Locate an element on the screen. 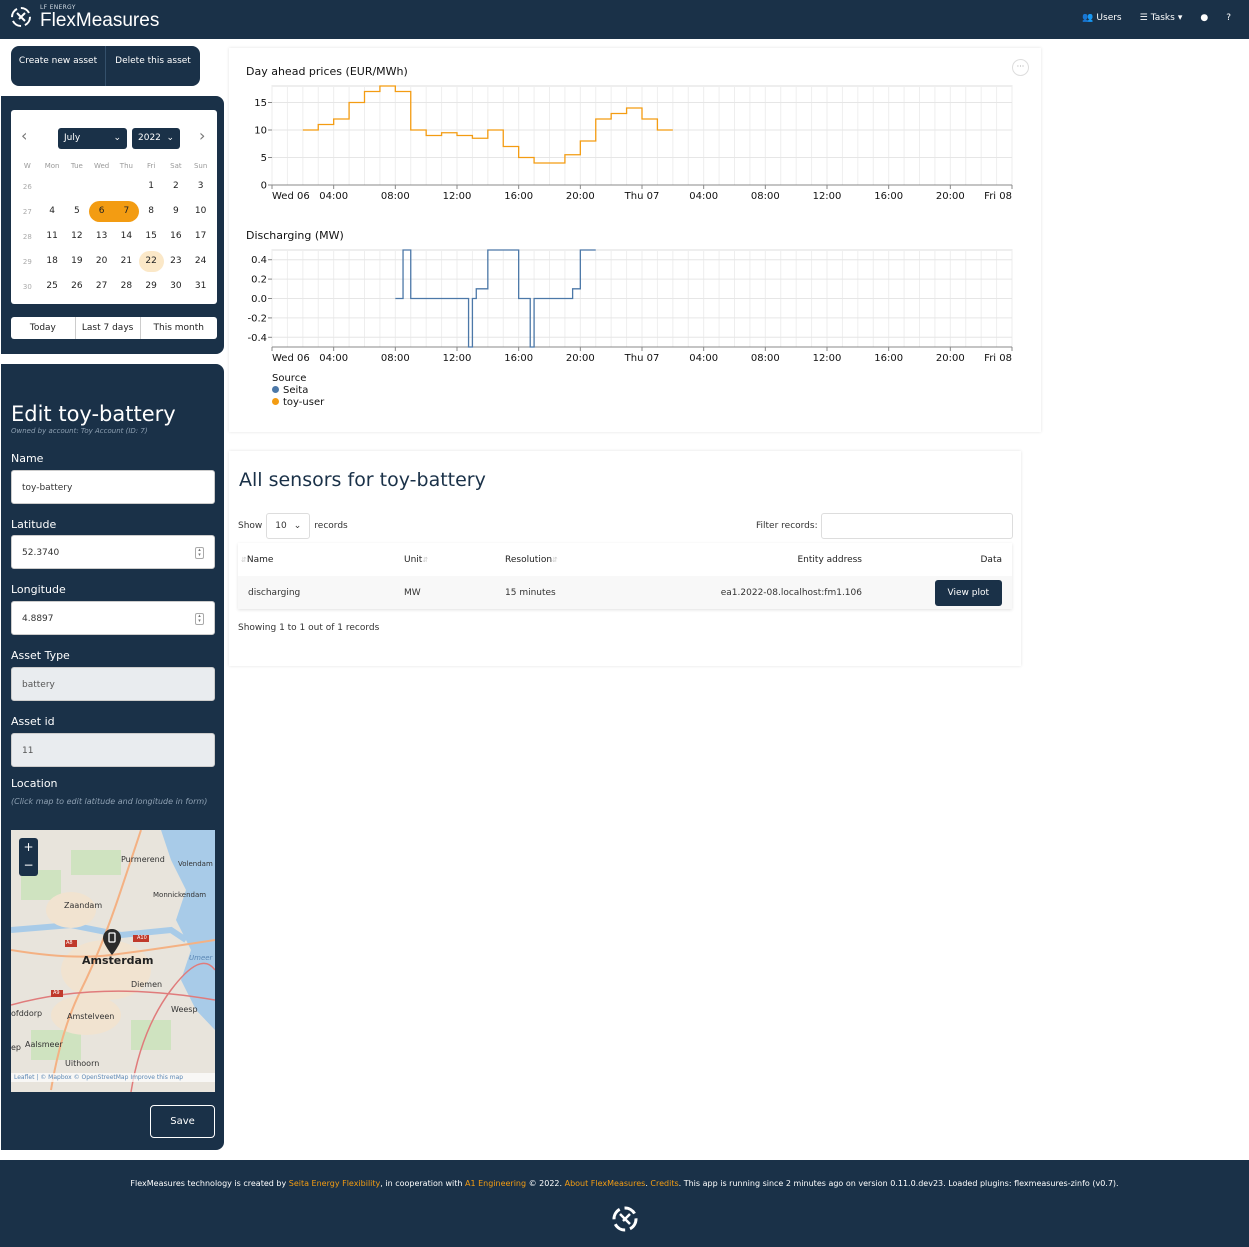 The image size is (1249, 1247). calendar-day: 29 is located at coordinates (151, 286).